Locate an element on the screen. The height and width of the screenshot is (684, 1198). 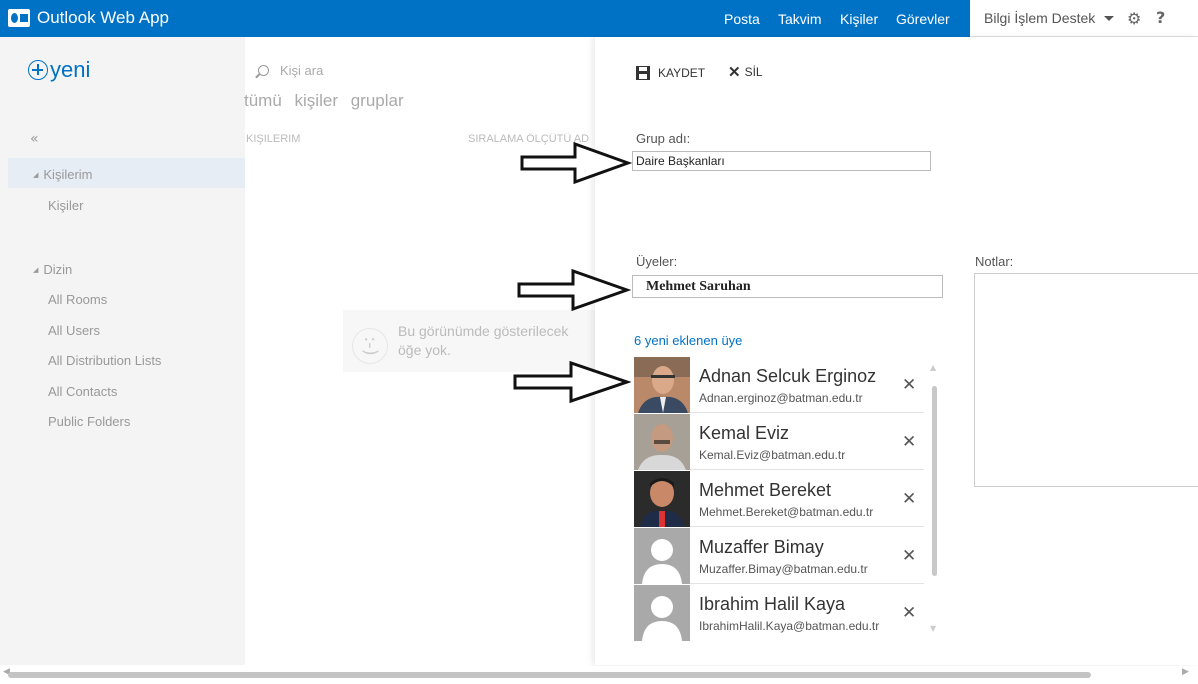
help-icon: ? is located at coordinates (1160, 17).